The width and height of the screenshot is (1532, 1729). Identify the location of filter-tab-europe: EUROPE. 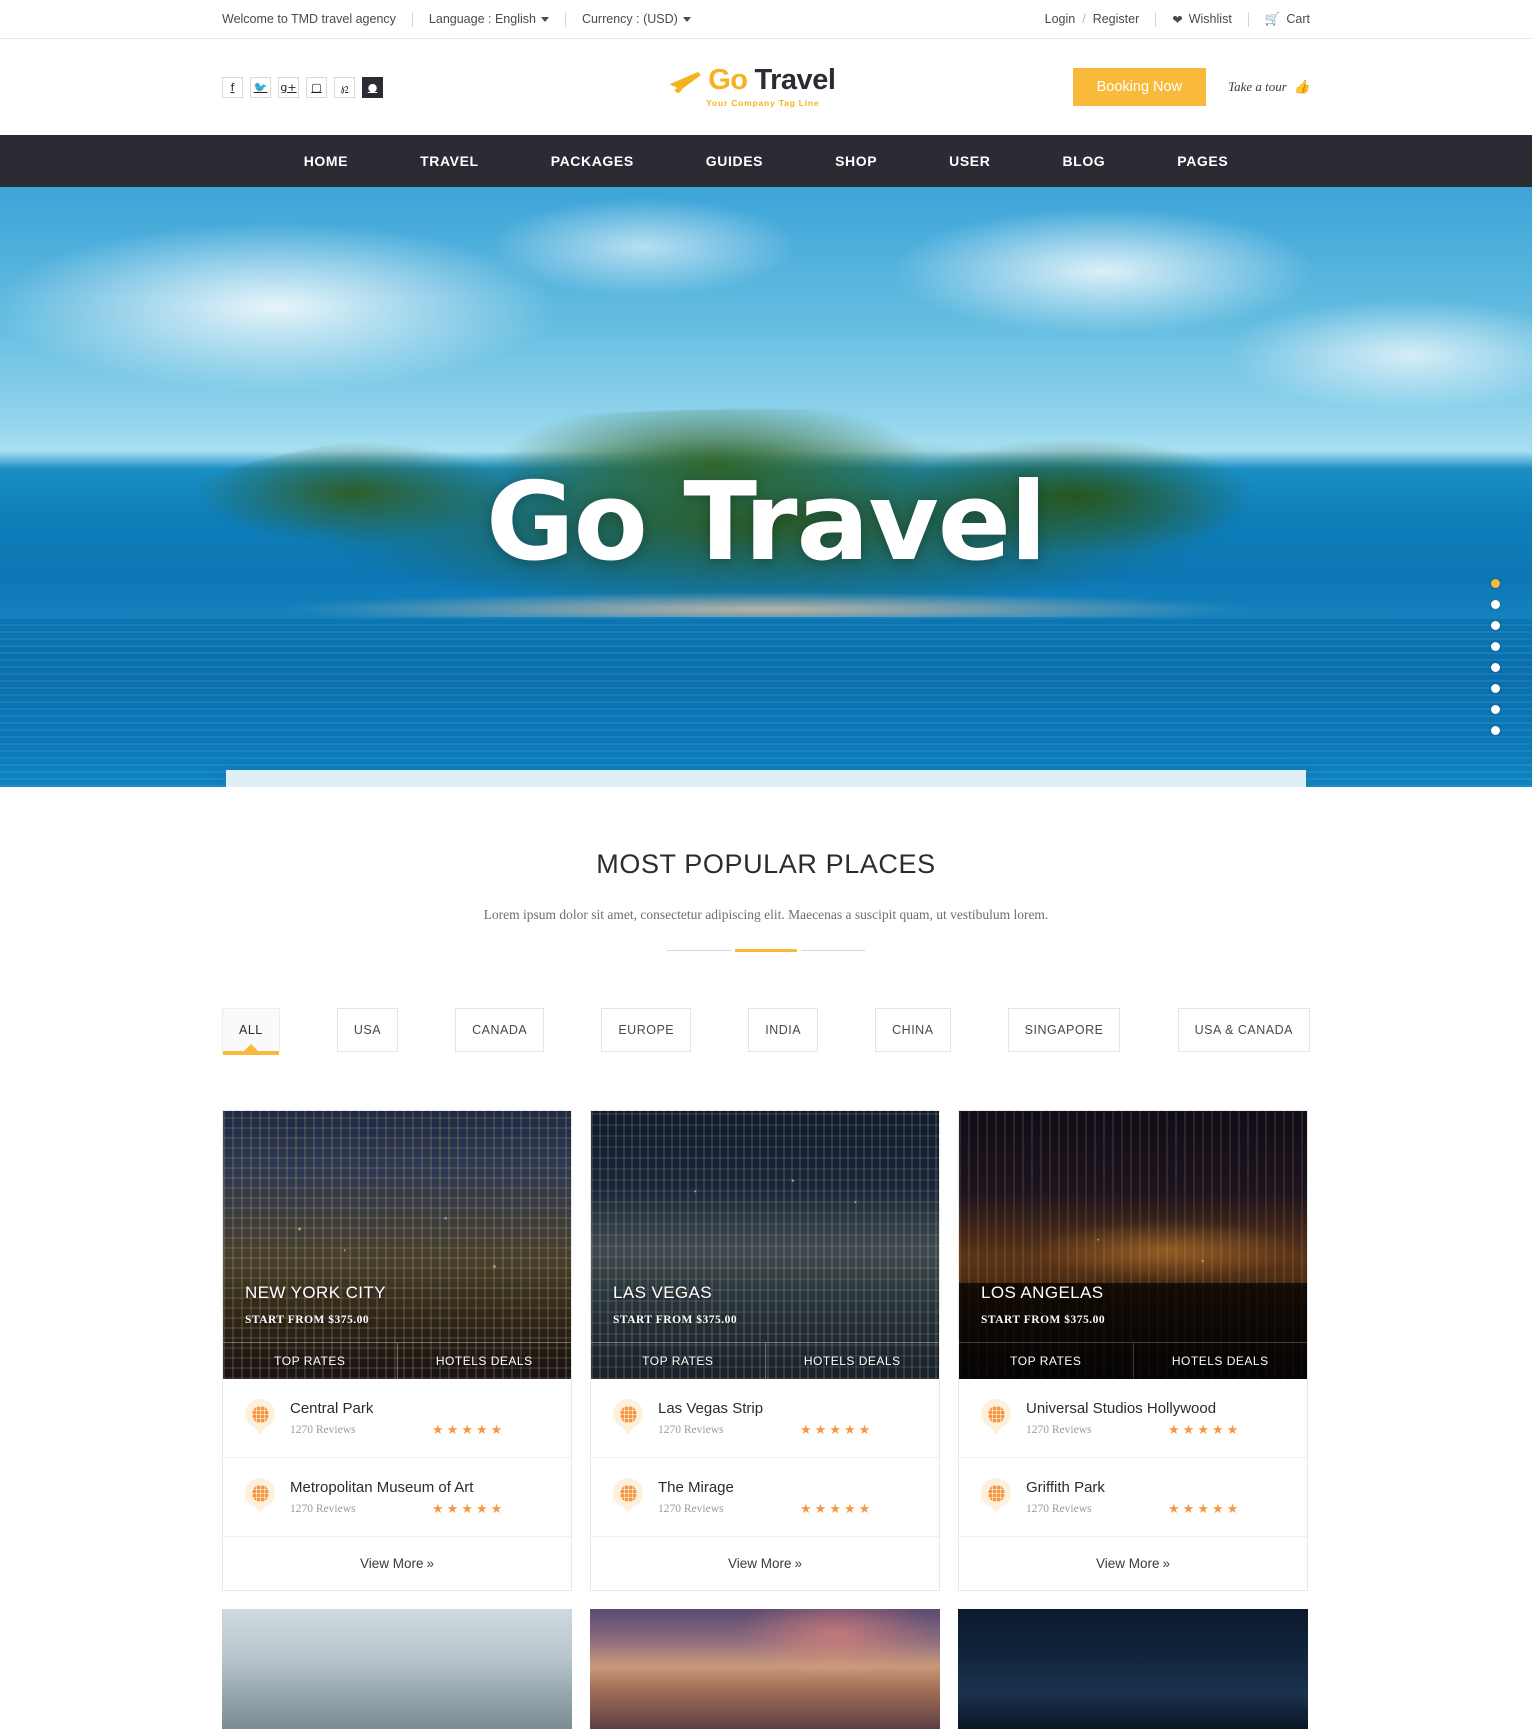
(646, 1030).